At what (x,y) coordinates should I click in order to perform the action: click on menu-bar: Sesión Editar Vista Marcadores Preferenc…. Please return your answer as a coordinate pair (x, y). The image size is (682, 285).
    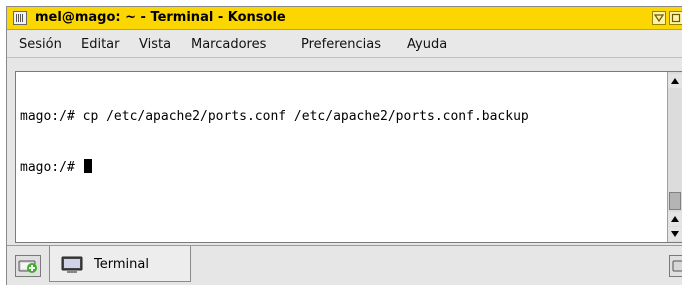
    Looking at the image, I should click on (344, 44).